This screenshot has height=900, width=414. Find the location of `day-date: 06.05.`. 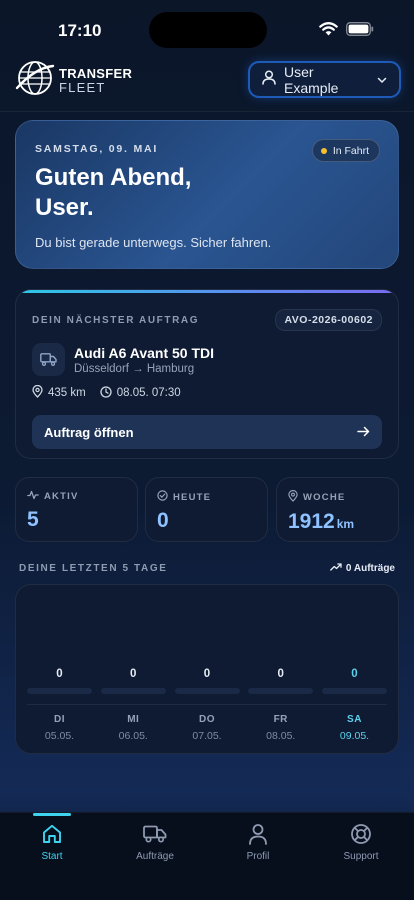

day-date: 06.05. is located at coordinates (133, 736).